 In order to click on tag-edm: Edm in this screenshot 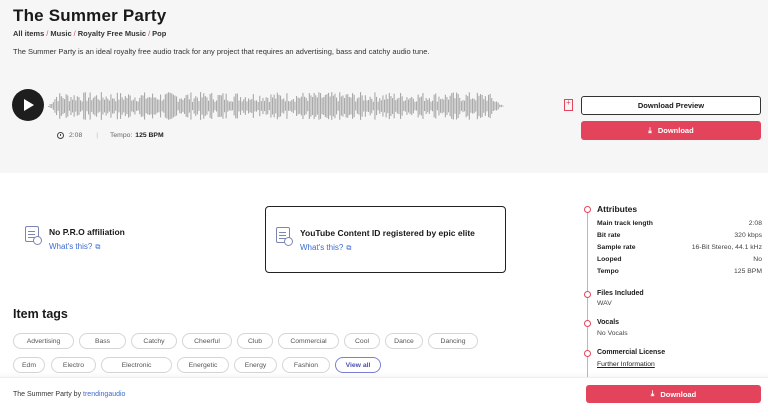, I will do `click(29, 365)`.